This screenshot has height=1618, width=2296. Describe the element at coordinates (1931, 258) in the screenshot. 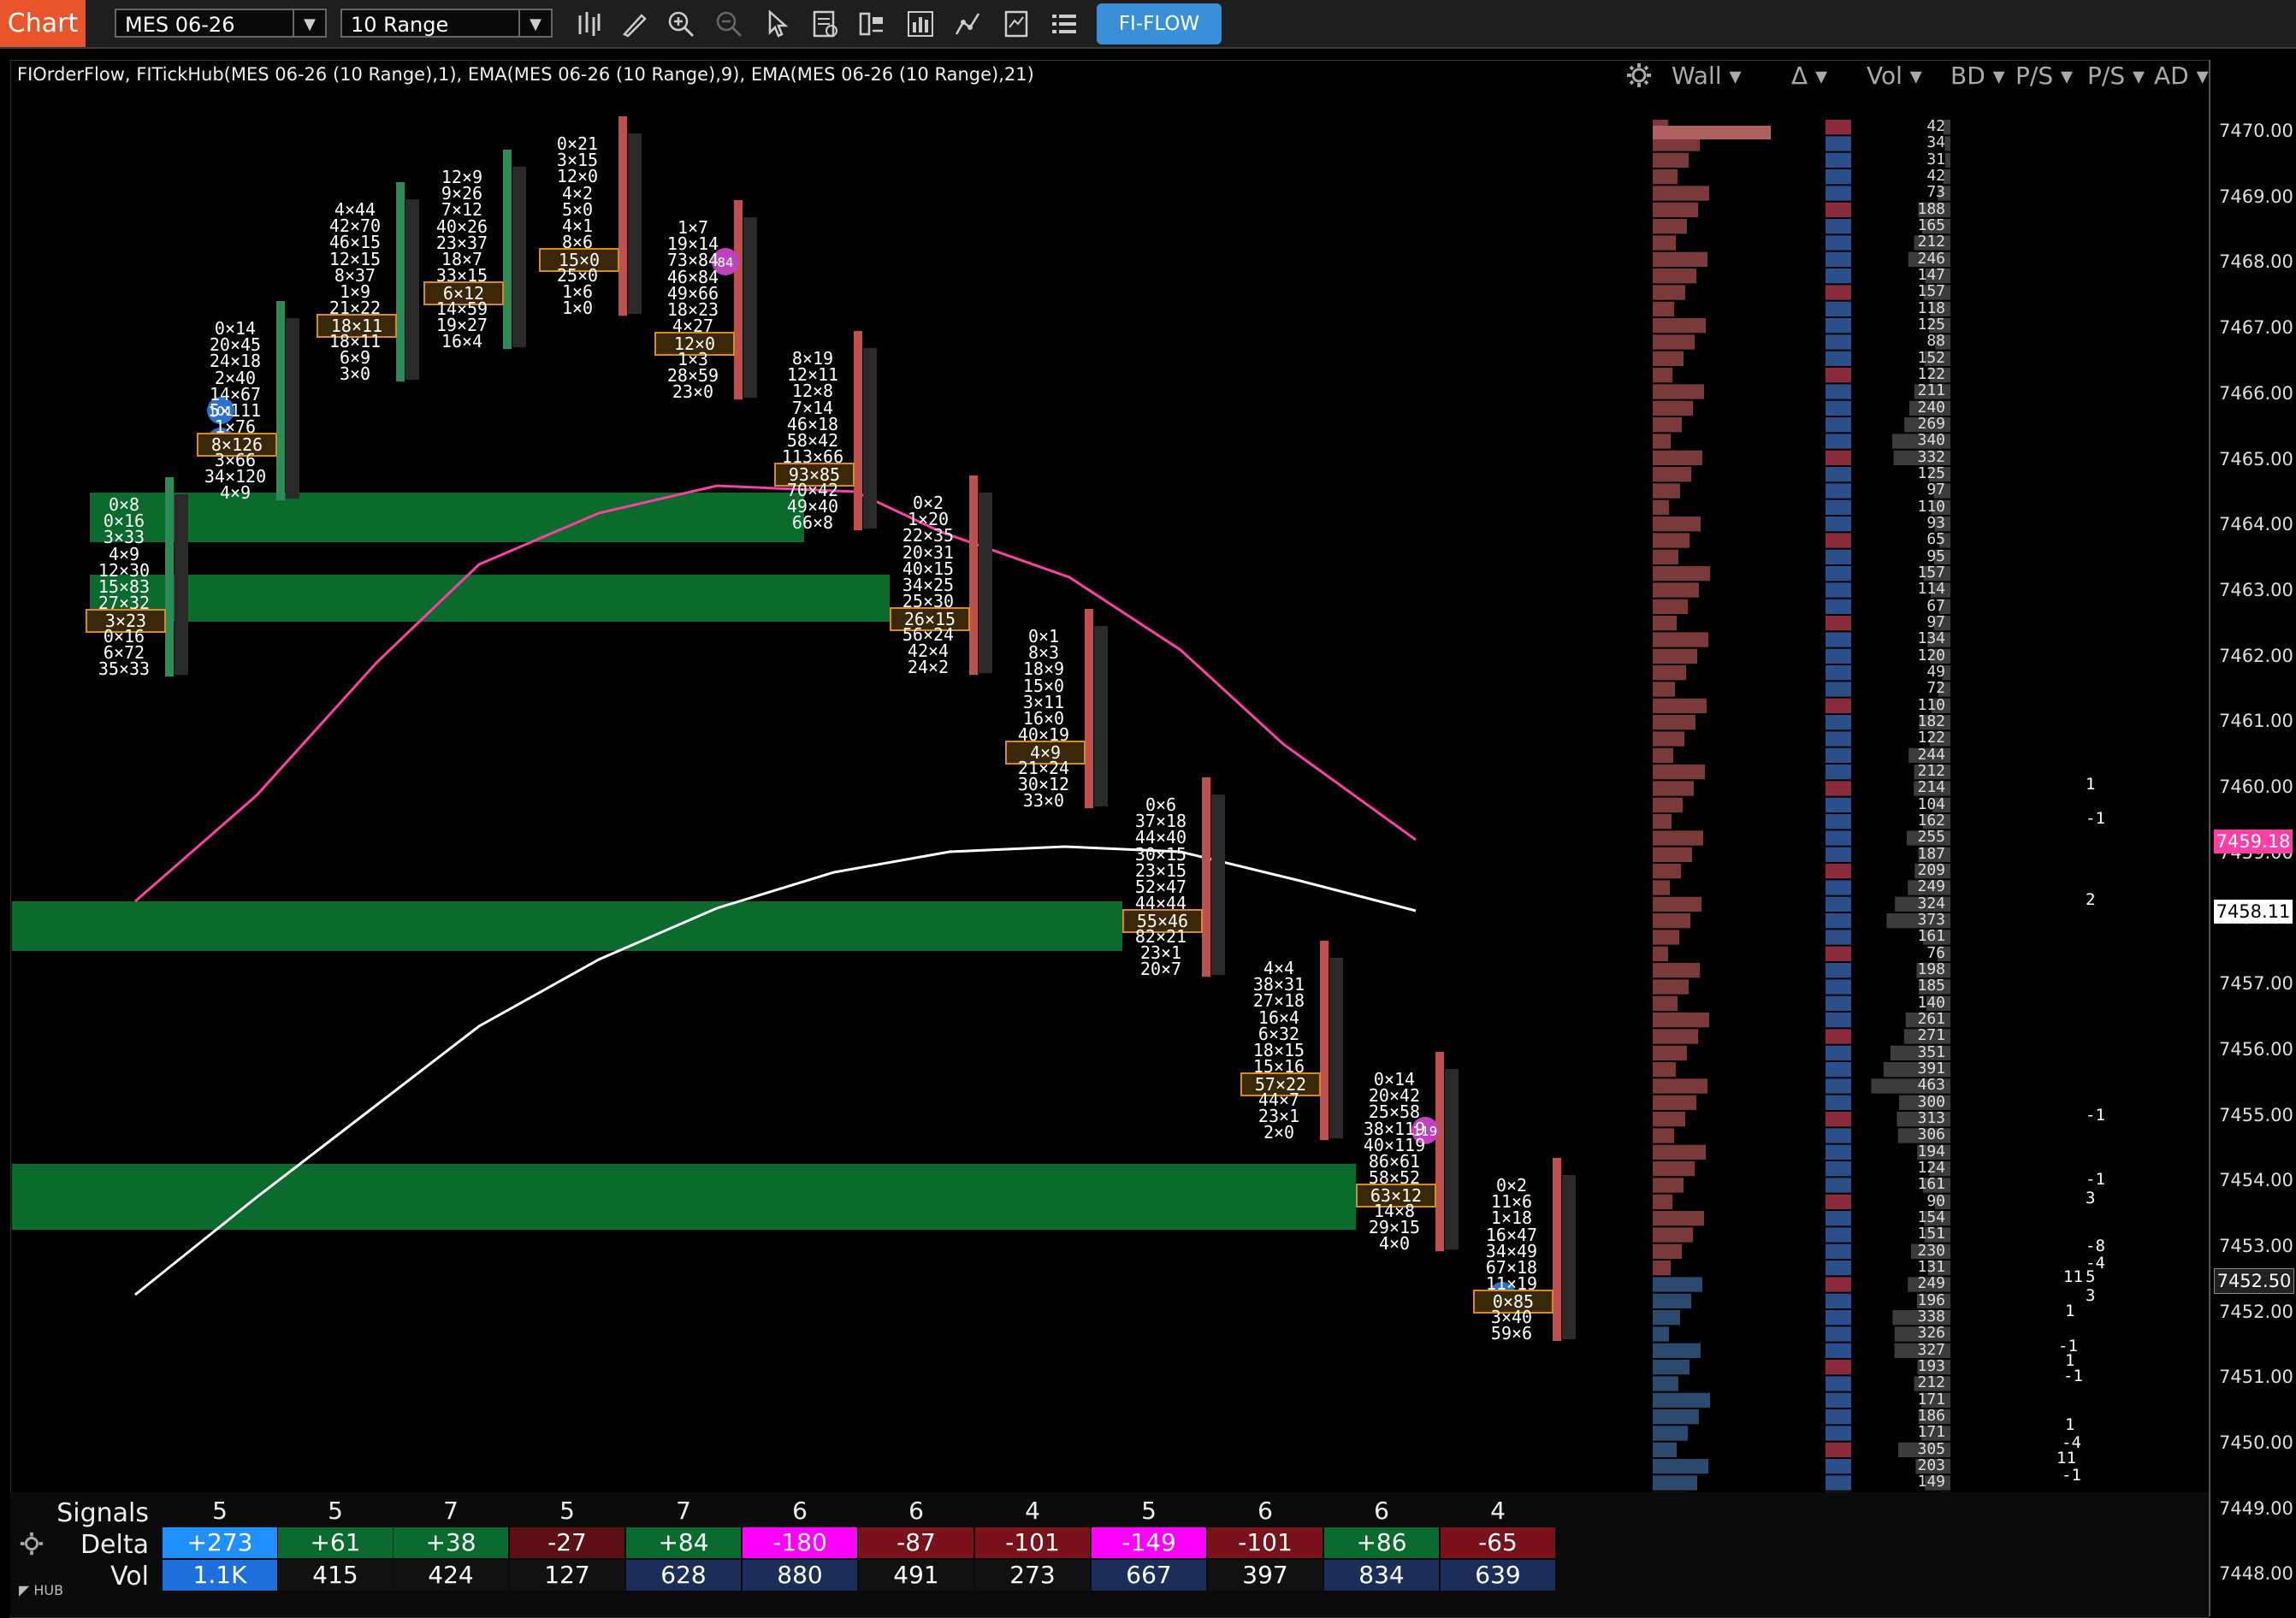

I see `vol-ladder-value: 246` at that location.